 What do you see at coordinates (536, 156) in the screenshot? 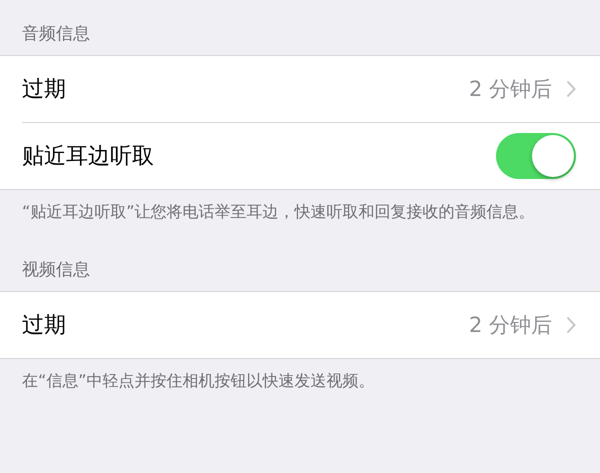
I see `toggle-switch` at bounding box center [536, 156].